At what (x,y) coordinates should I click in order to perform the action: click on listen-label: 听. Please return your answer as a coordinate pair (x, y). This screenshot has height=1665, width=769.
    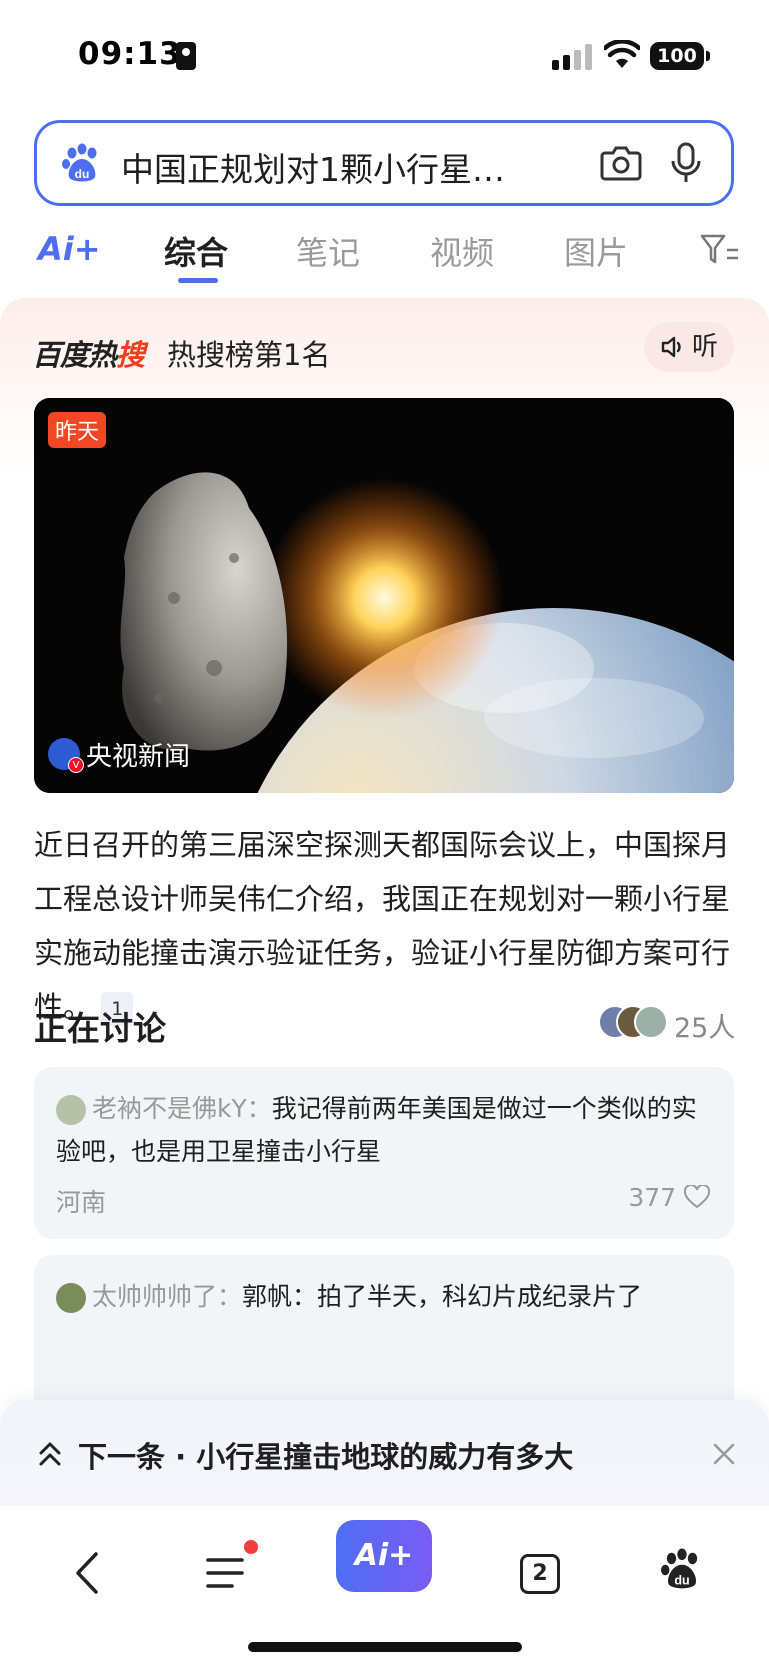
    Looking at the image, I should click on (705, 347).